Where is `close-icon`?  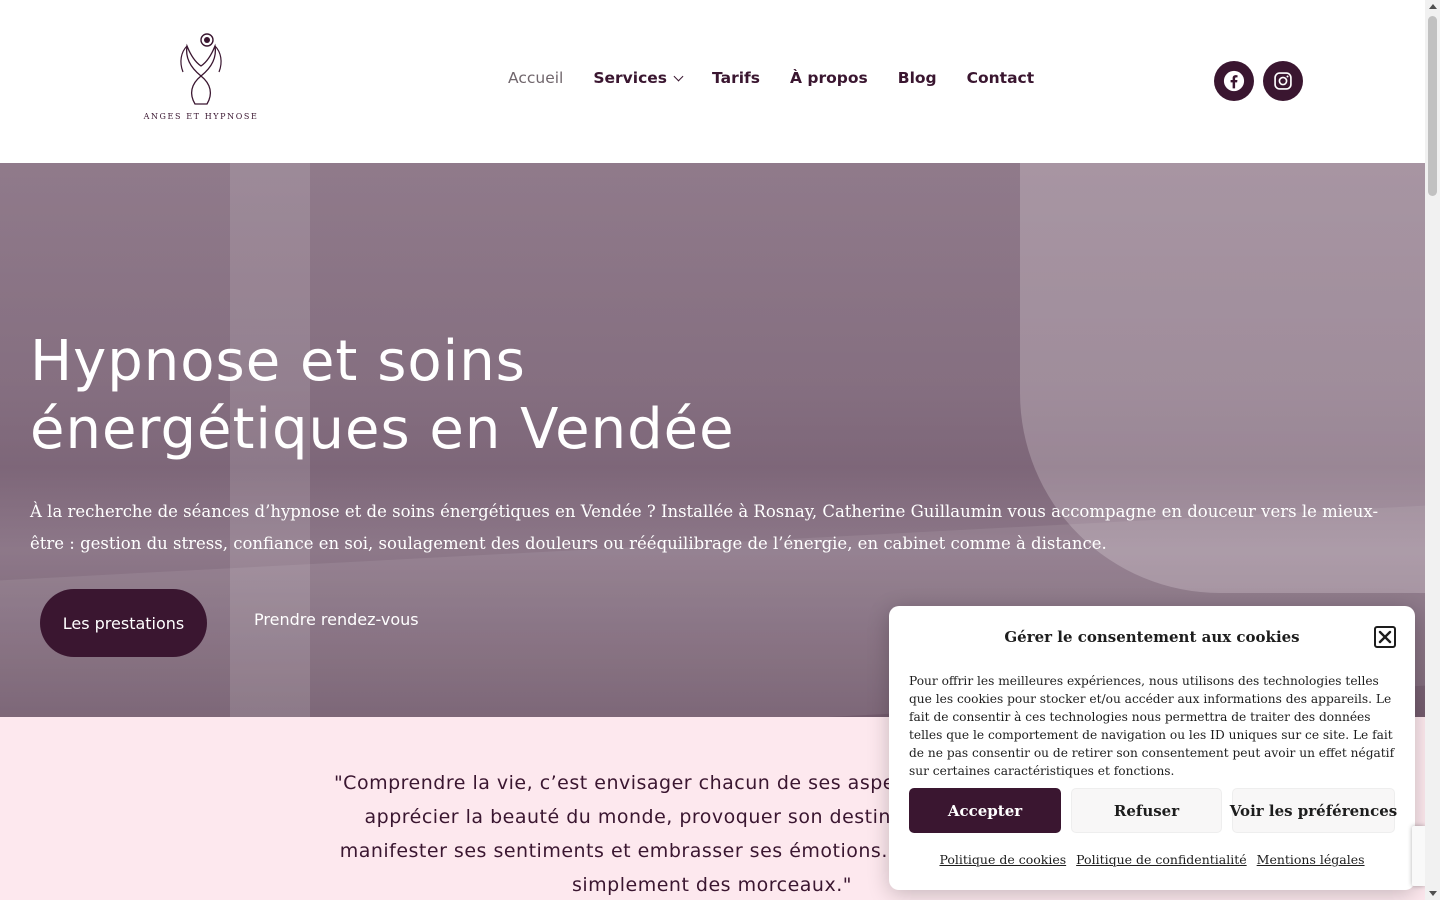
close-icon is located at coordinates (1385, 637).